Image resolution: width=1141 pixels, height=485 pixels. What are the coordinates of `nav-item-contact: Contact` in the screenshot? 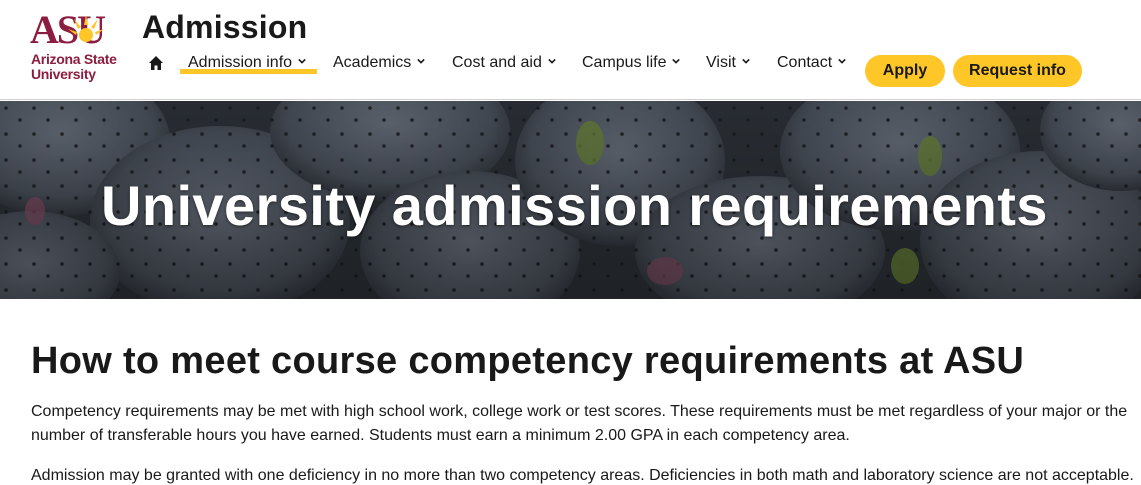 It's located at (811, 64).